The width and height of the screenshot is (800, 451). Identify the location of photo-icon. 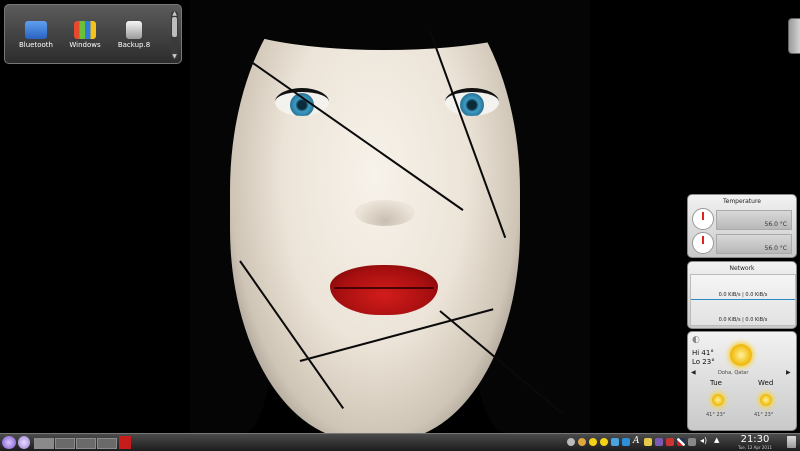
(659, 442).